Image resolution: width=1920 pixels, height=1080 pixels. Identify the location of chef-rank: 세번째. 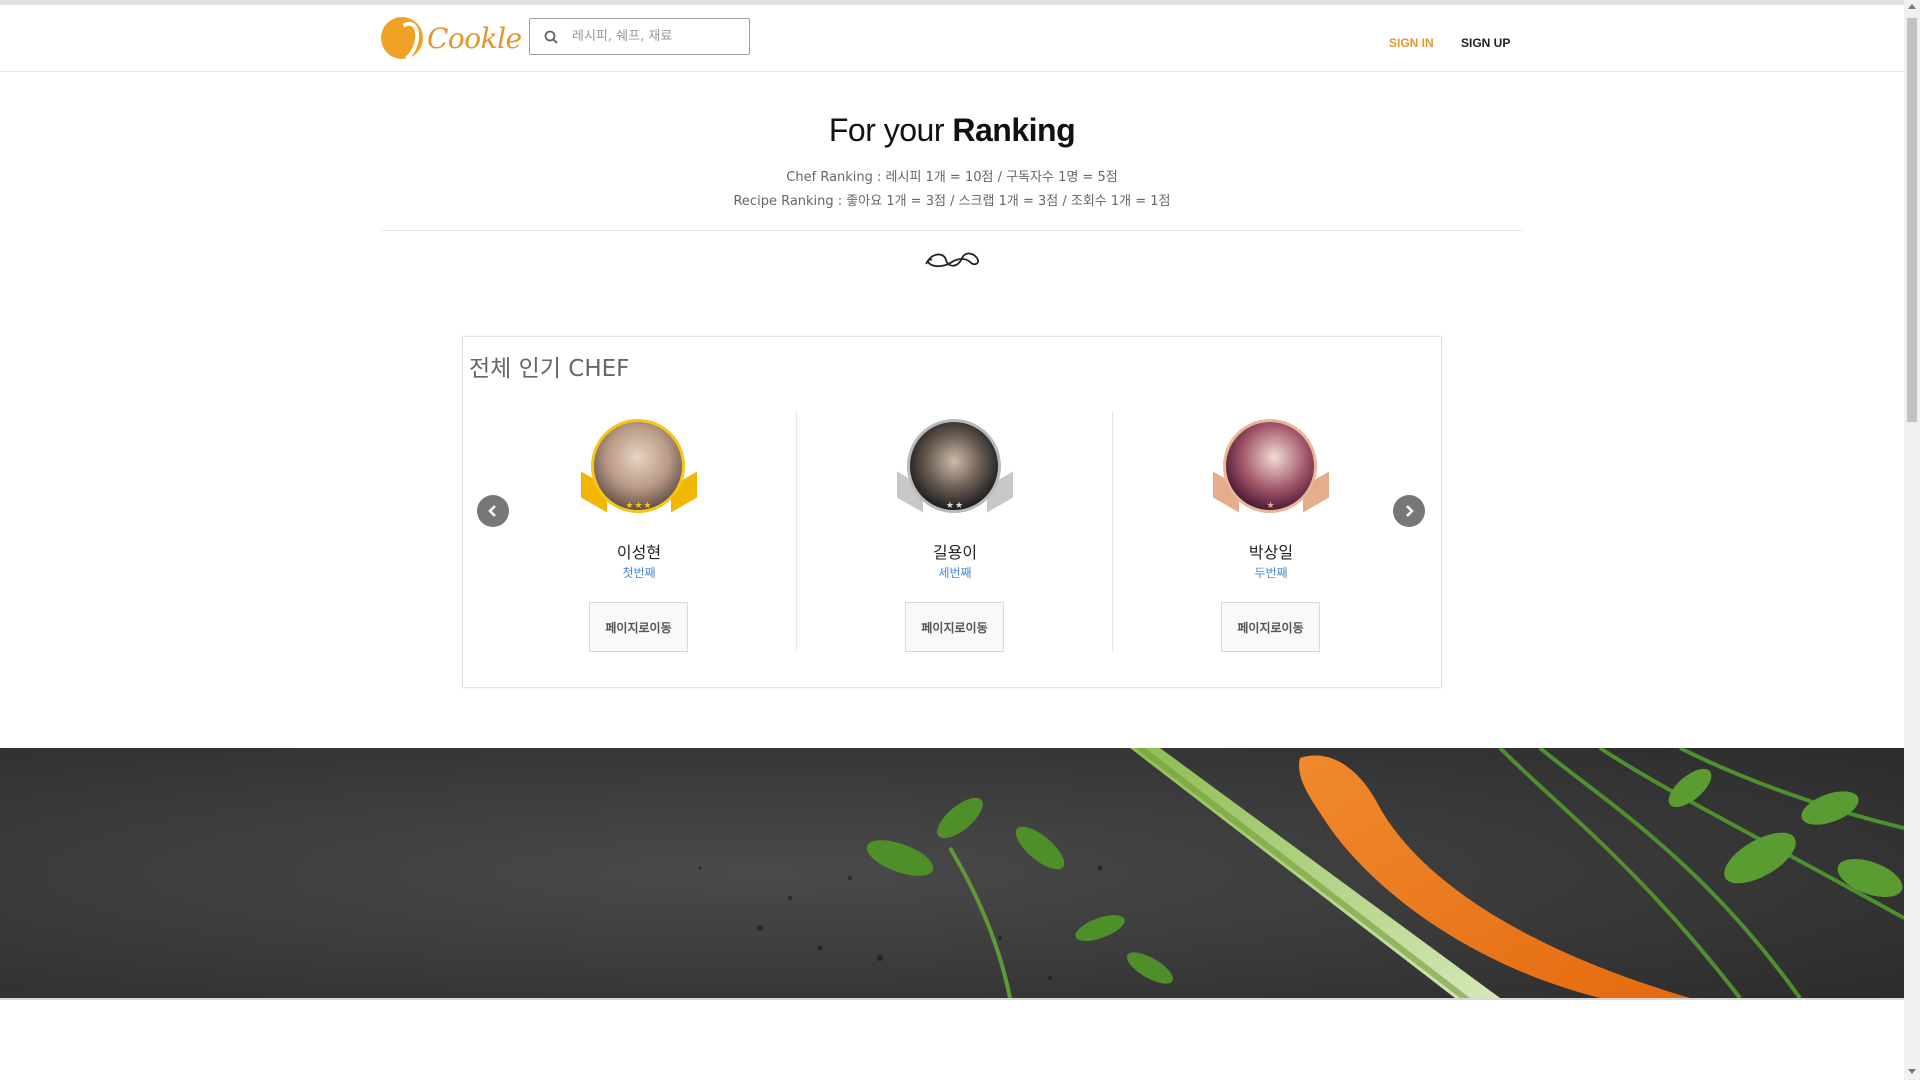
(955, 573).